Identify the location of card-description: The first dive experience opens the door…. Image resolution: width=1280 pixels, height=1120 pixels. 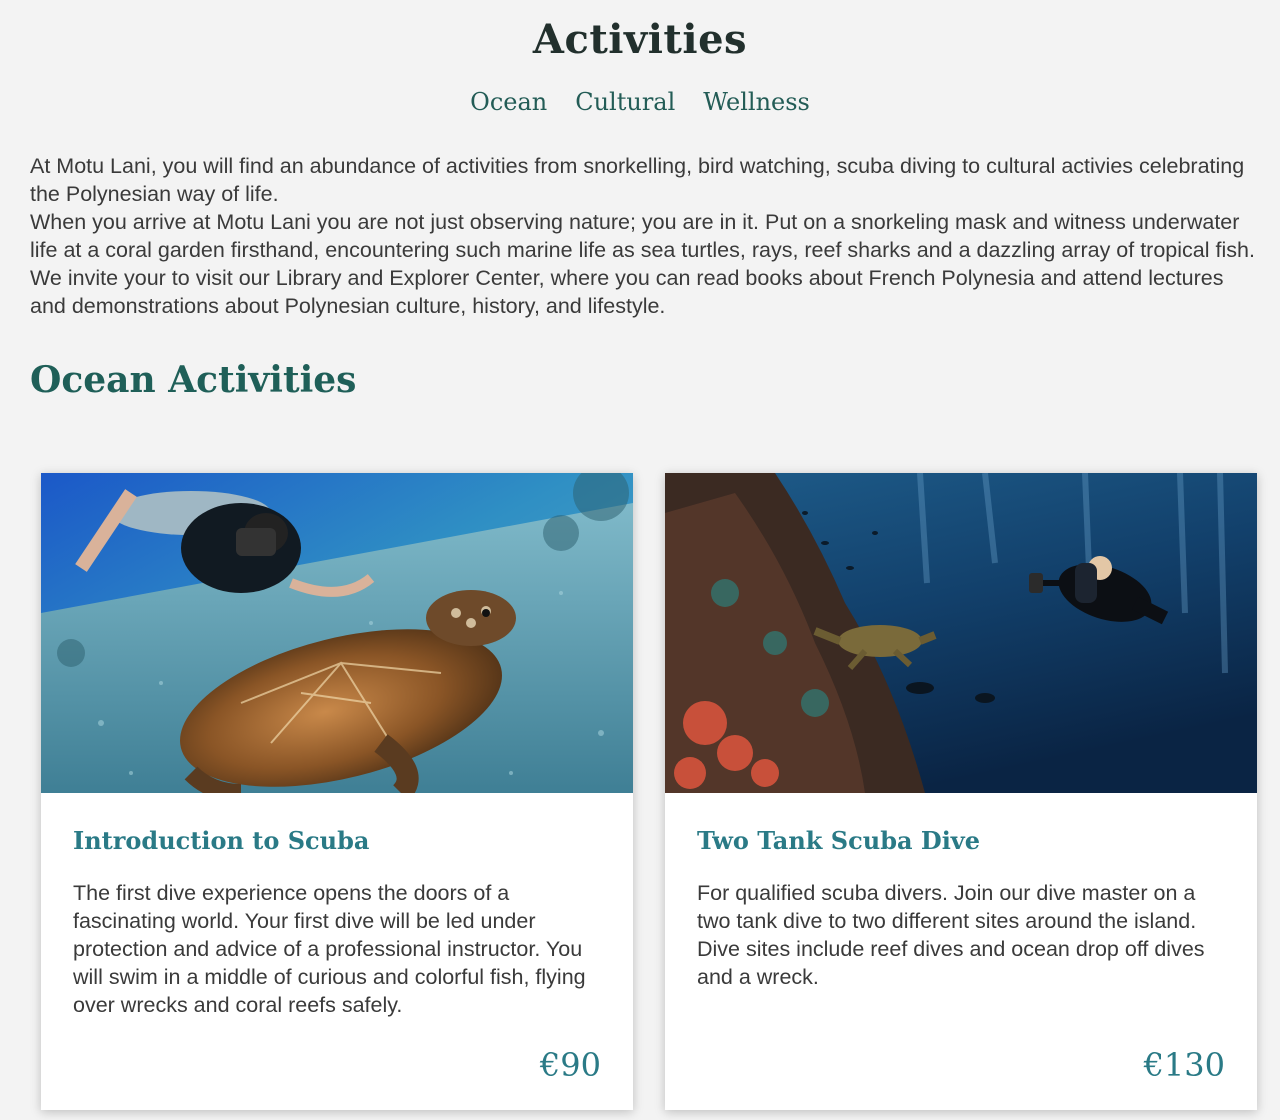
(329, 949).